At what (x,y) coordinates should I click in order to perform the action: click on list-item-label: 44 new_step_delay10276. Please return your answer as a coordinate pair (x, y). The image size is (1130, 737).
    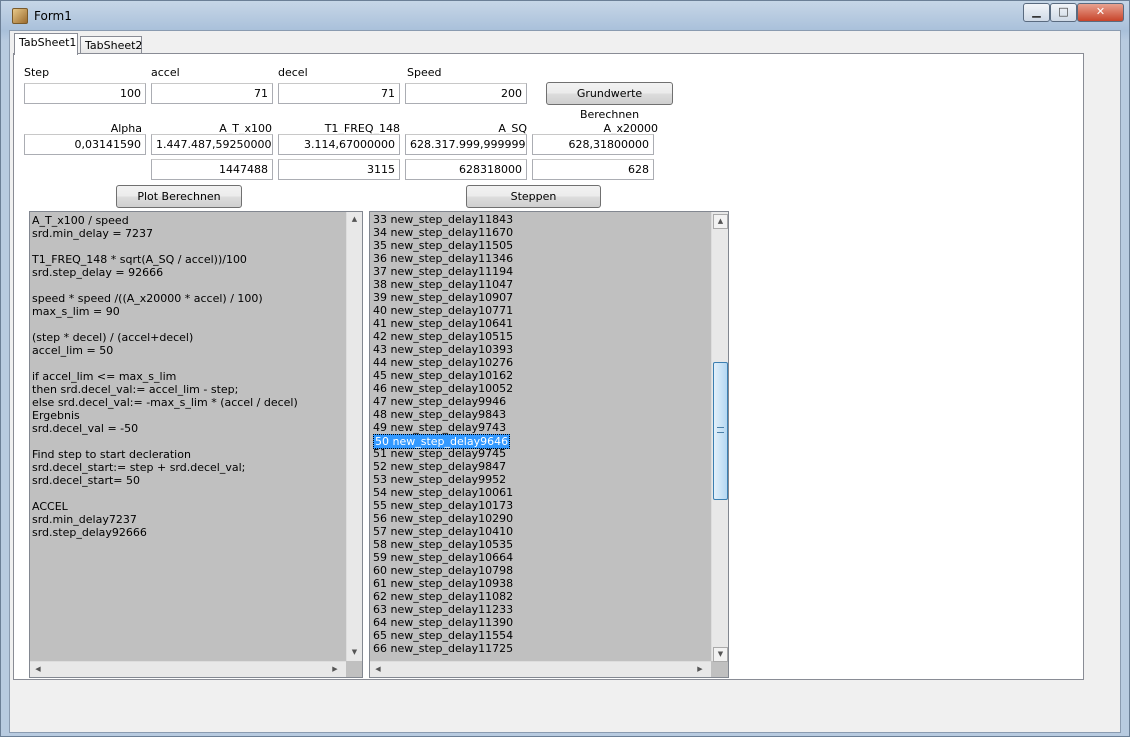
    Looking at the image, I should click on (443, 362).